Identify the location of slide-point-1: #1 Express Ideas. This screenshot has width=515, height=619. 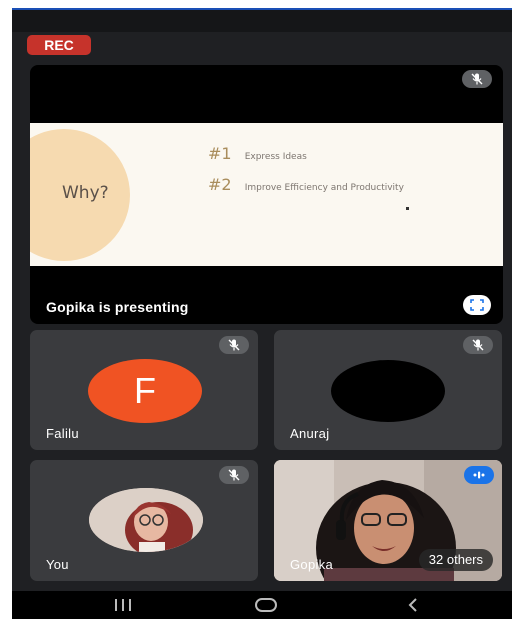
(257, 153).